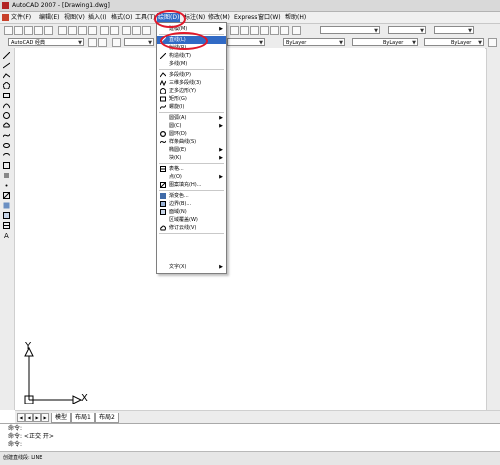 The width and height of the screenshot is (500, 465). Describe the element at coordinates (296, 30) in the screenshot. I see `help-icon` at that location.